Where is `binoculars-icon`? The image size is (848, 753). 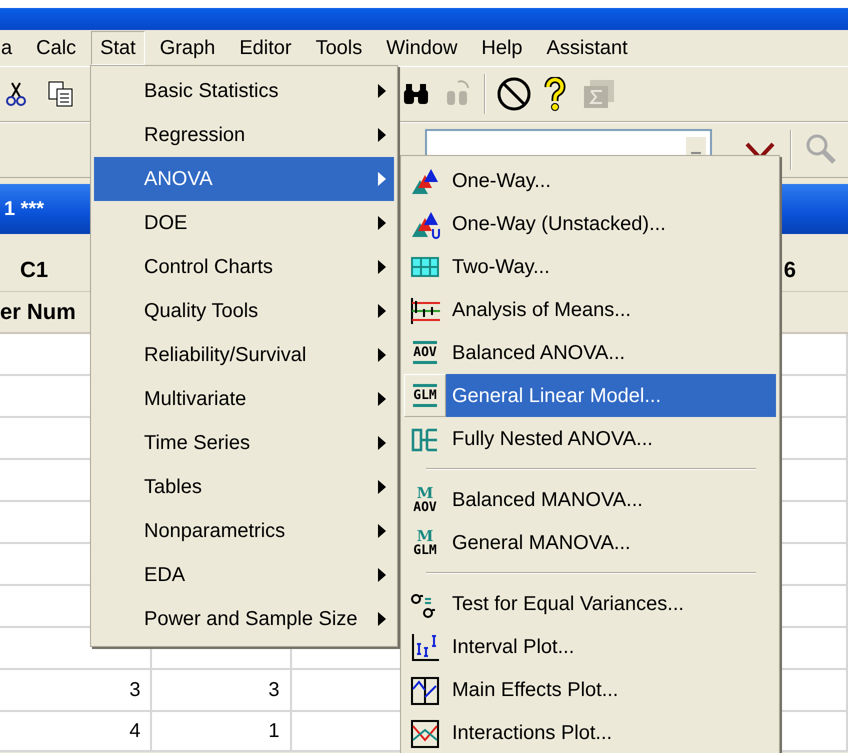
binoculars-icon is located at coordinates (416, 94).